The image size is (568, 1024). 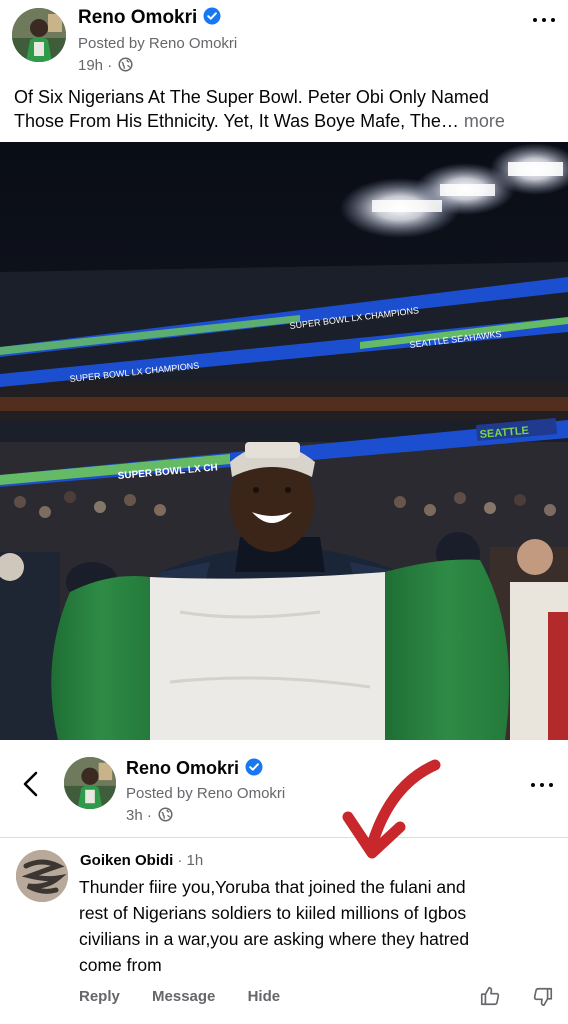 I want to click on comment-line: come from, so click(x=120, y=965).